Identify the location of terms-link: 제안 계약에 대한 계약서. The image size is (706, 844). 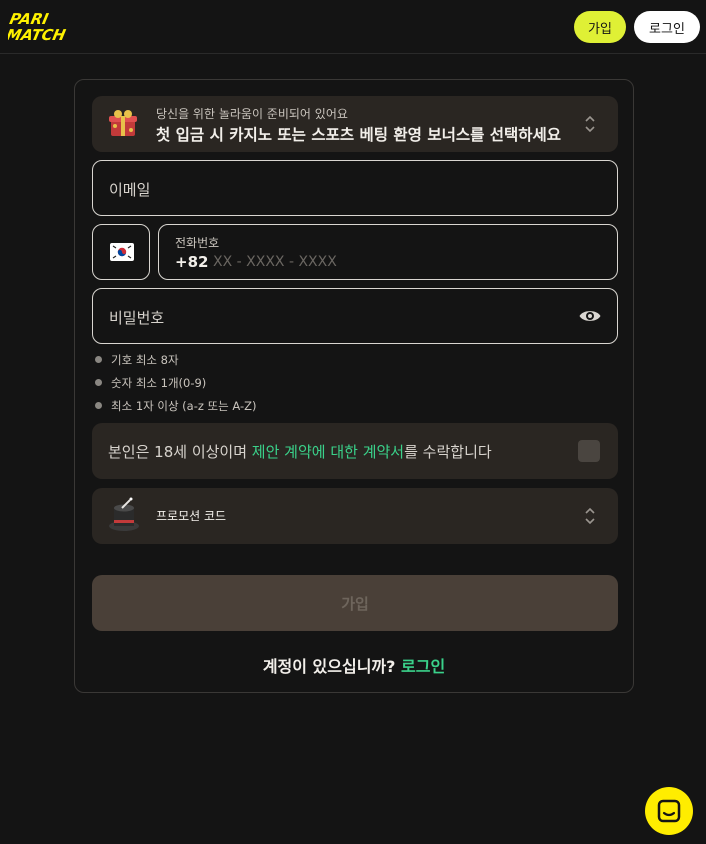
(328, 452).